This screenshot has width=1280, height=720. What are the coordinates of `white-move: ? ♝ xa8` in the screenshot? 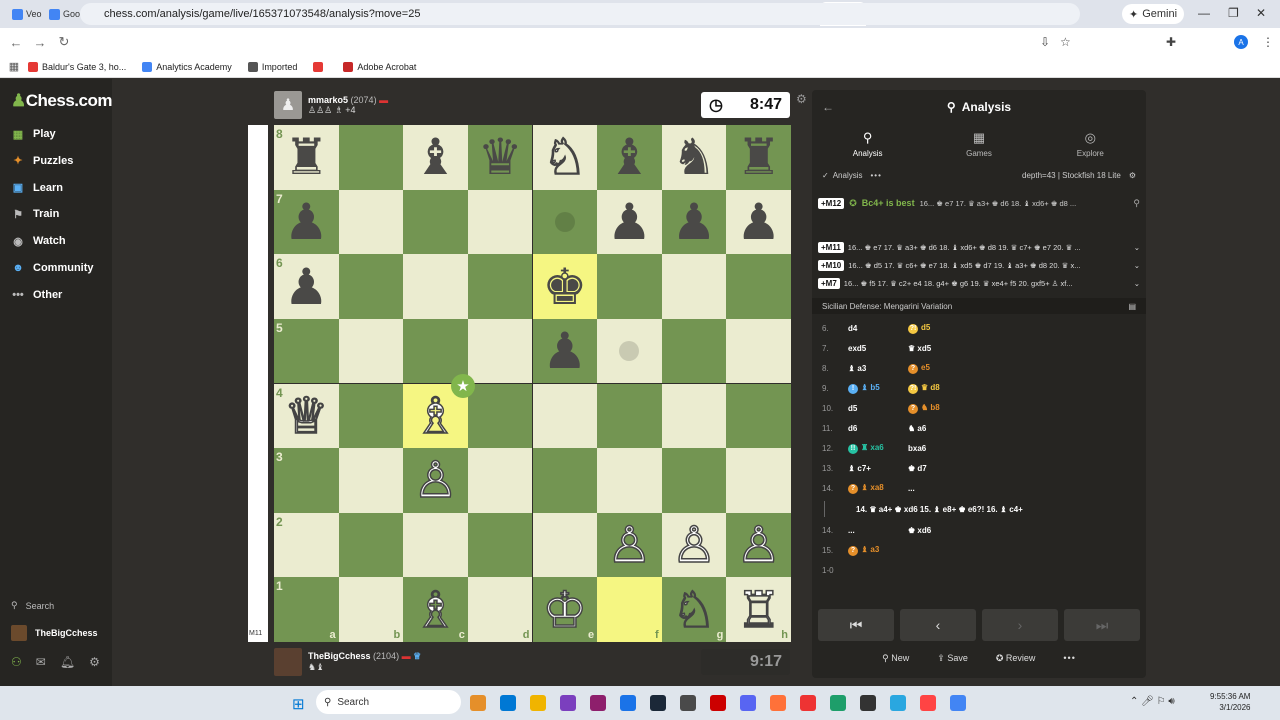 It's located at (866, 488).